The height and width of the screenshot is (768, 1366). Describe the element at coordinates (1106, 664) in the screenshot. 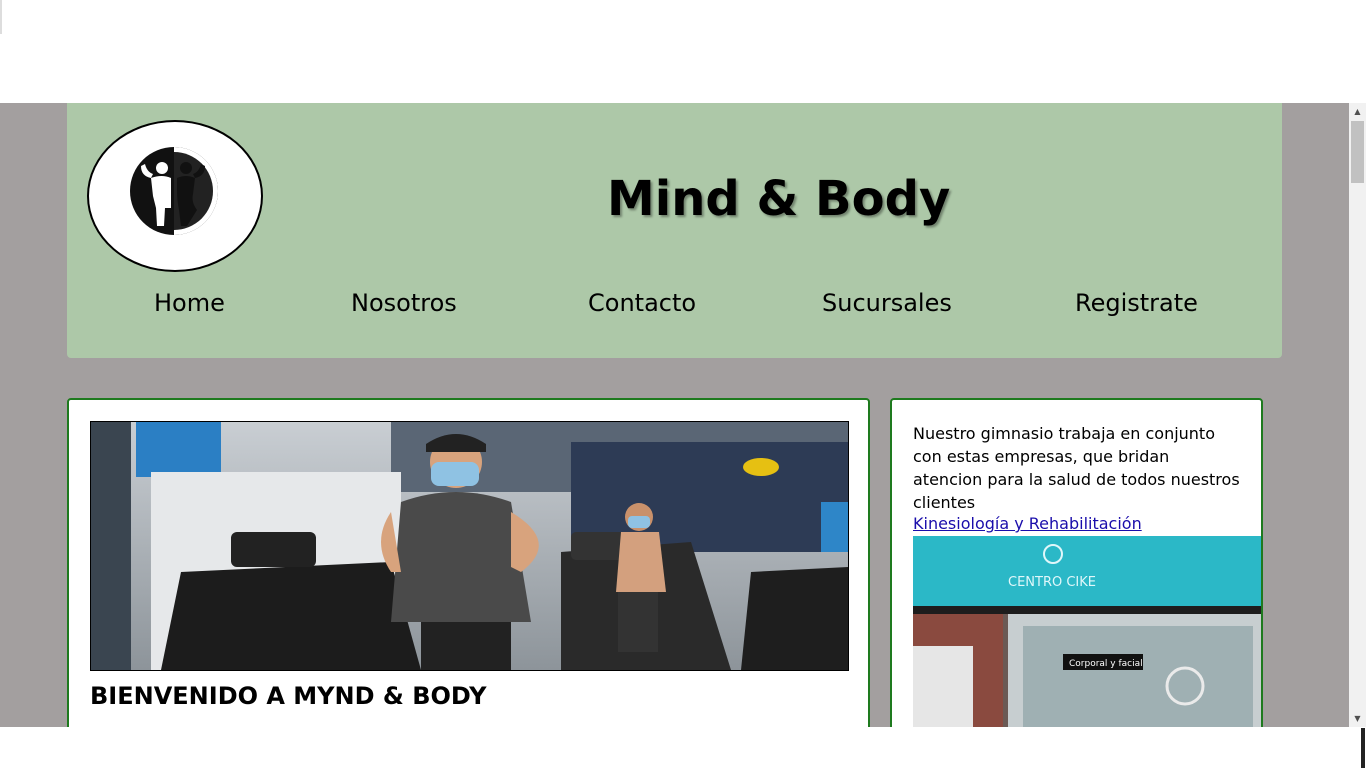

I see `corporal-facial-sign: Corporal y facial` at that location.